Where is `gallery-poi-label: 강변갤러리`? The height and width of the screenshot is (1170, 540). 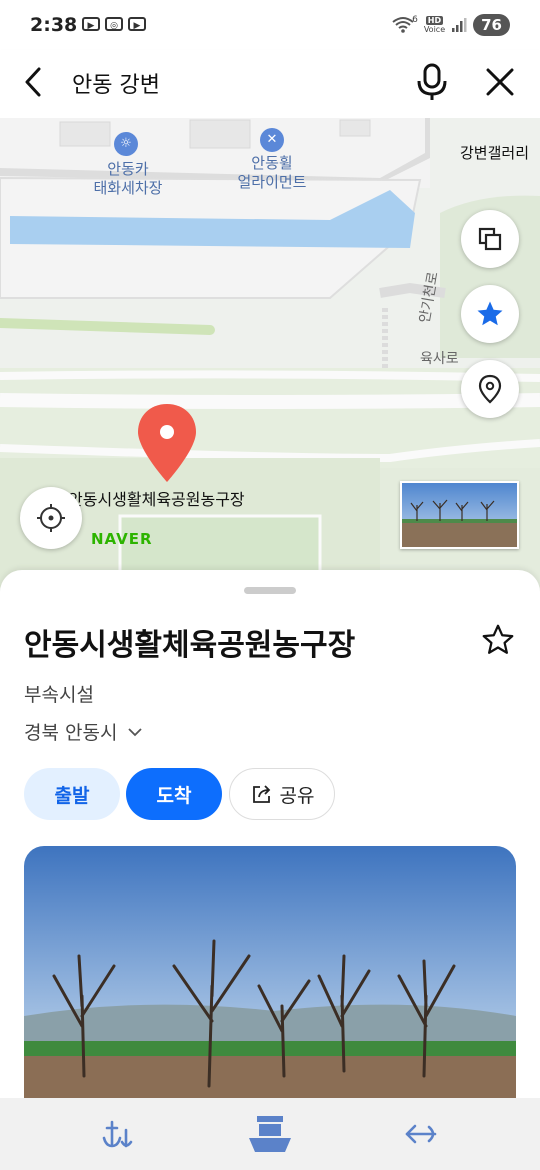 gallery-poi-label: 강변갤러리 is located at coordinates (494, 153).